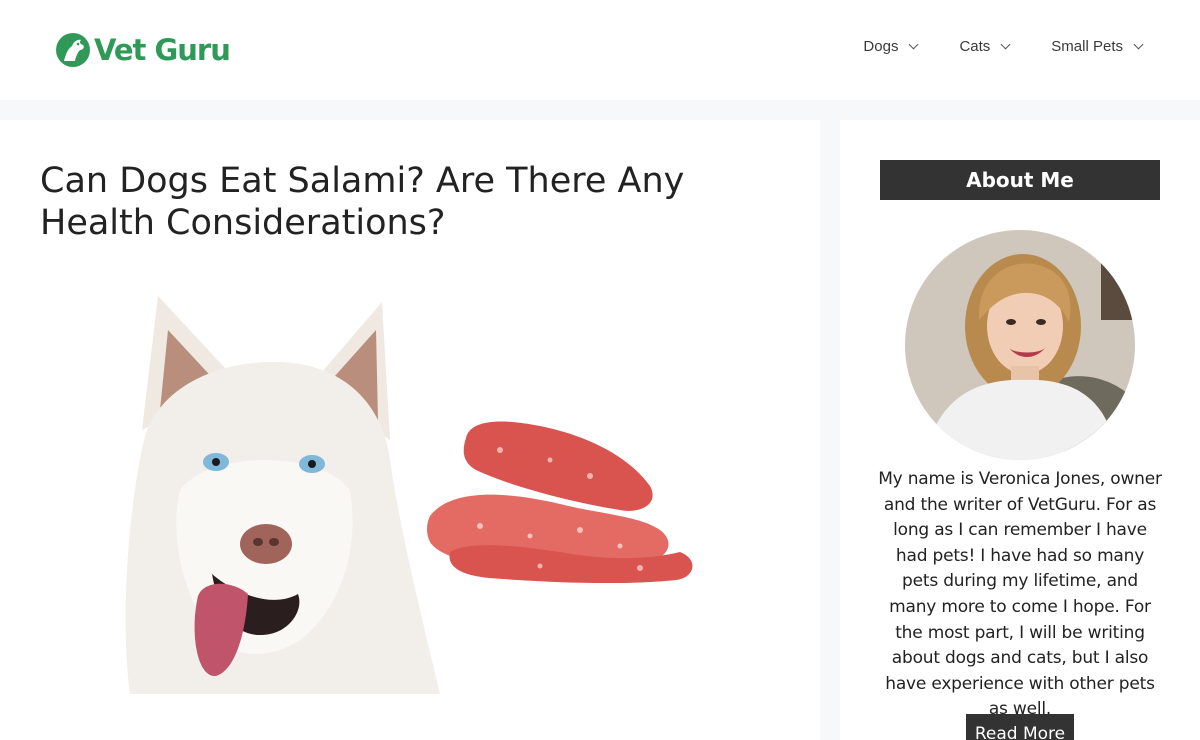  What do you see at coordinates (600, 50) in the screenshot?
I see `site-header: Vet Guru Dogs Cats Small Pets` at bounding box center [600, 50].